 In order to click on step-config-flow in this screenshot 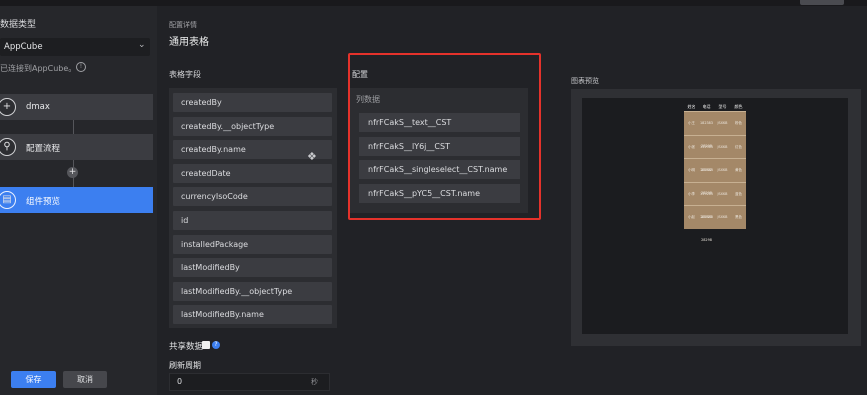, I will do `click(76, 147)`.